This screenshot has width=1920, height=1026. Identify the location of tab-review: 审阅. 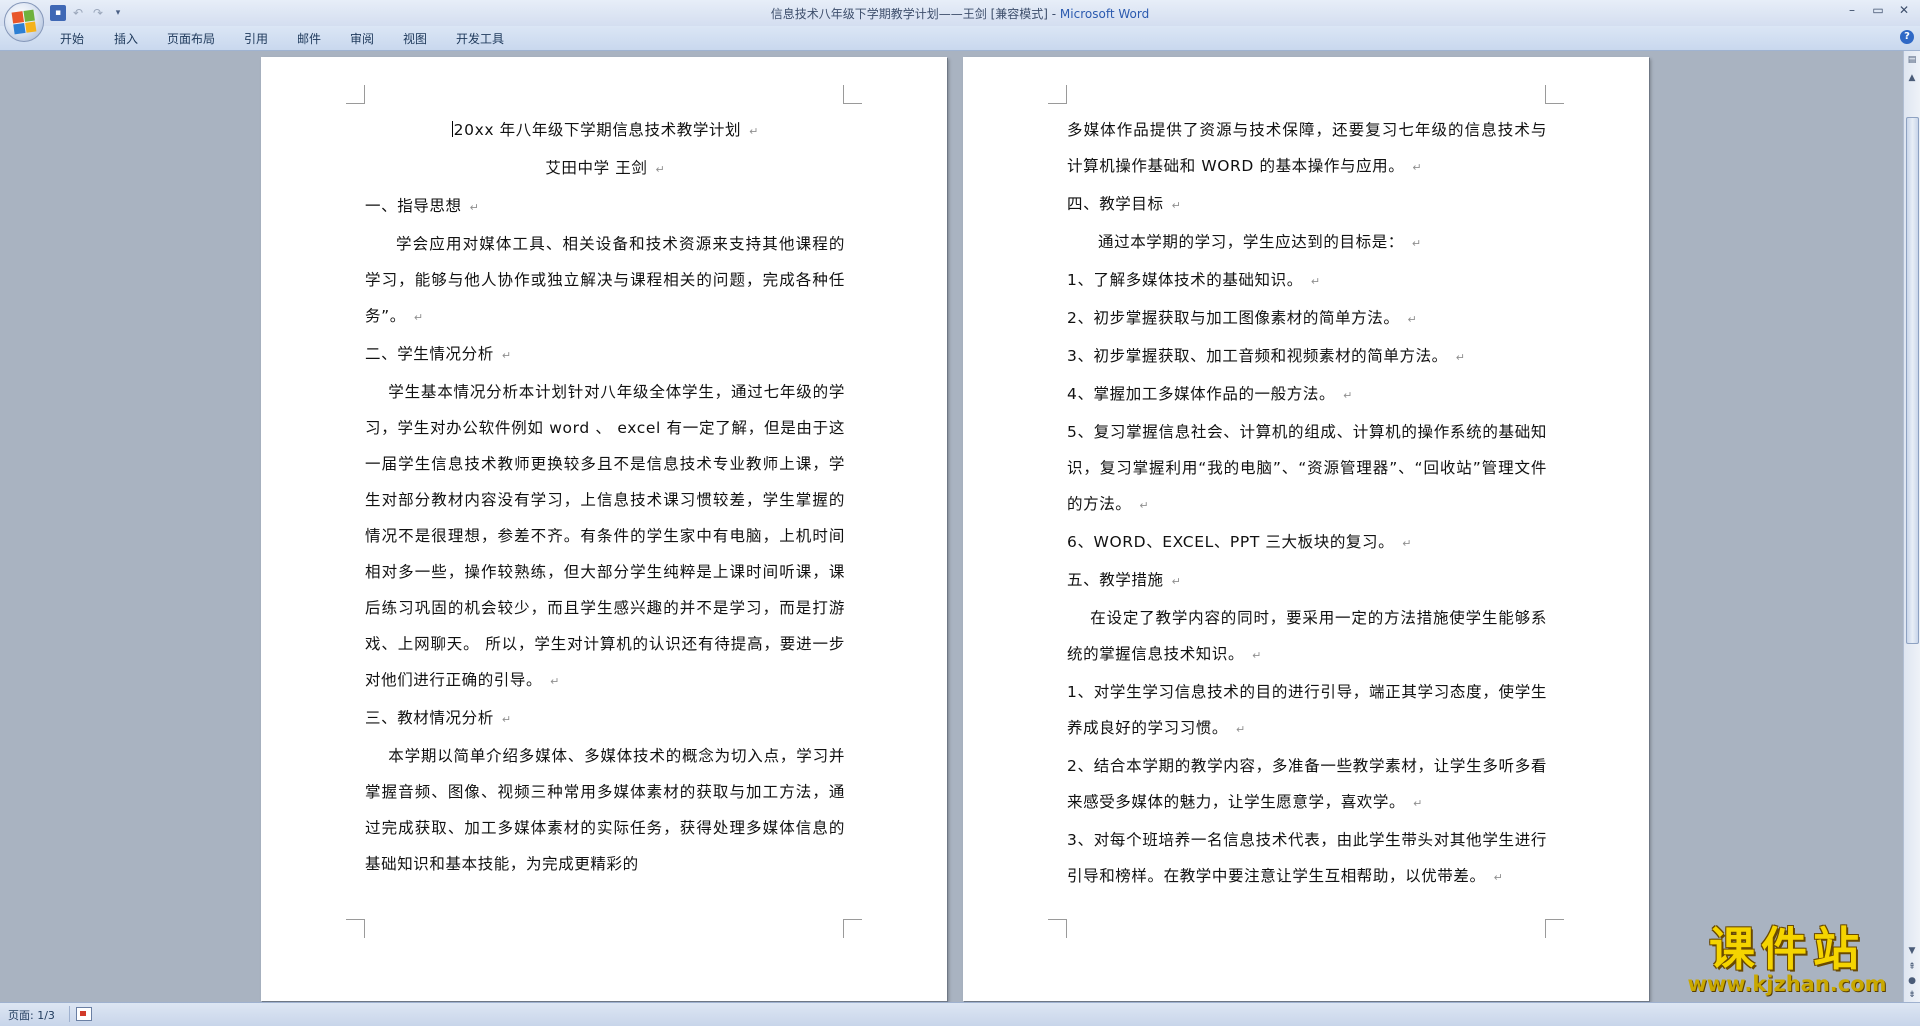
(362, 38).